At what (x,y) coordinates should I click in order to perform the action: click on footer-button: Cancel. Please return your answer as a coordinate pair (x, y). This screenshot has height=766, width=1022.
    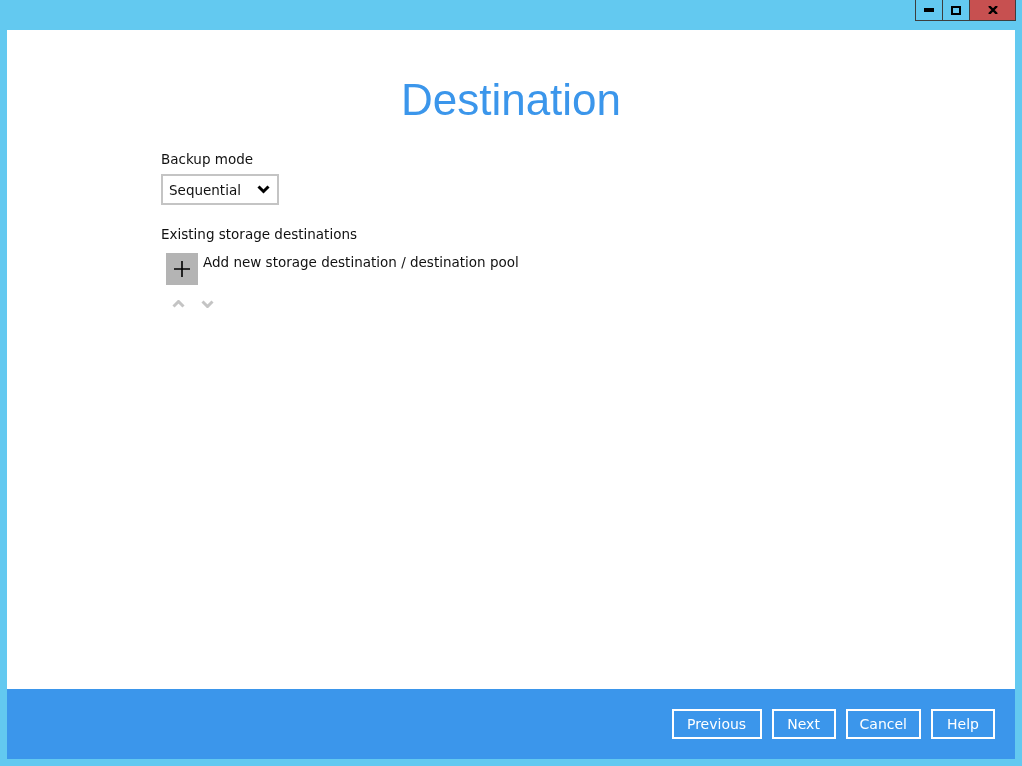
    Looking at the image, I should click on (883, 724).